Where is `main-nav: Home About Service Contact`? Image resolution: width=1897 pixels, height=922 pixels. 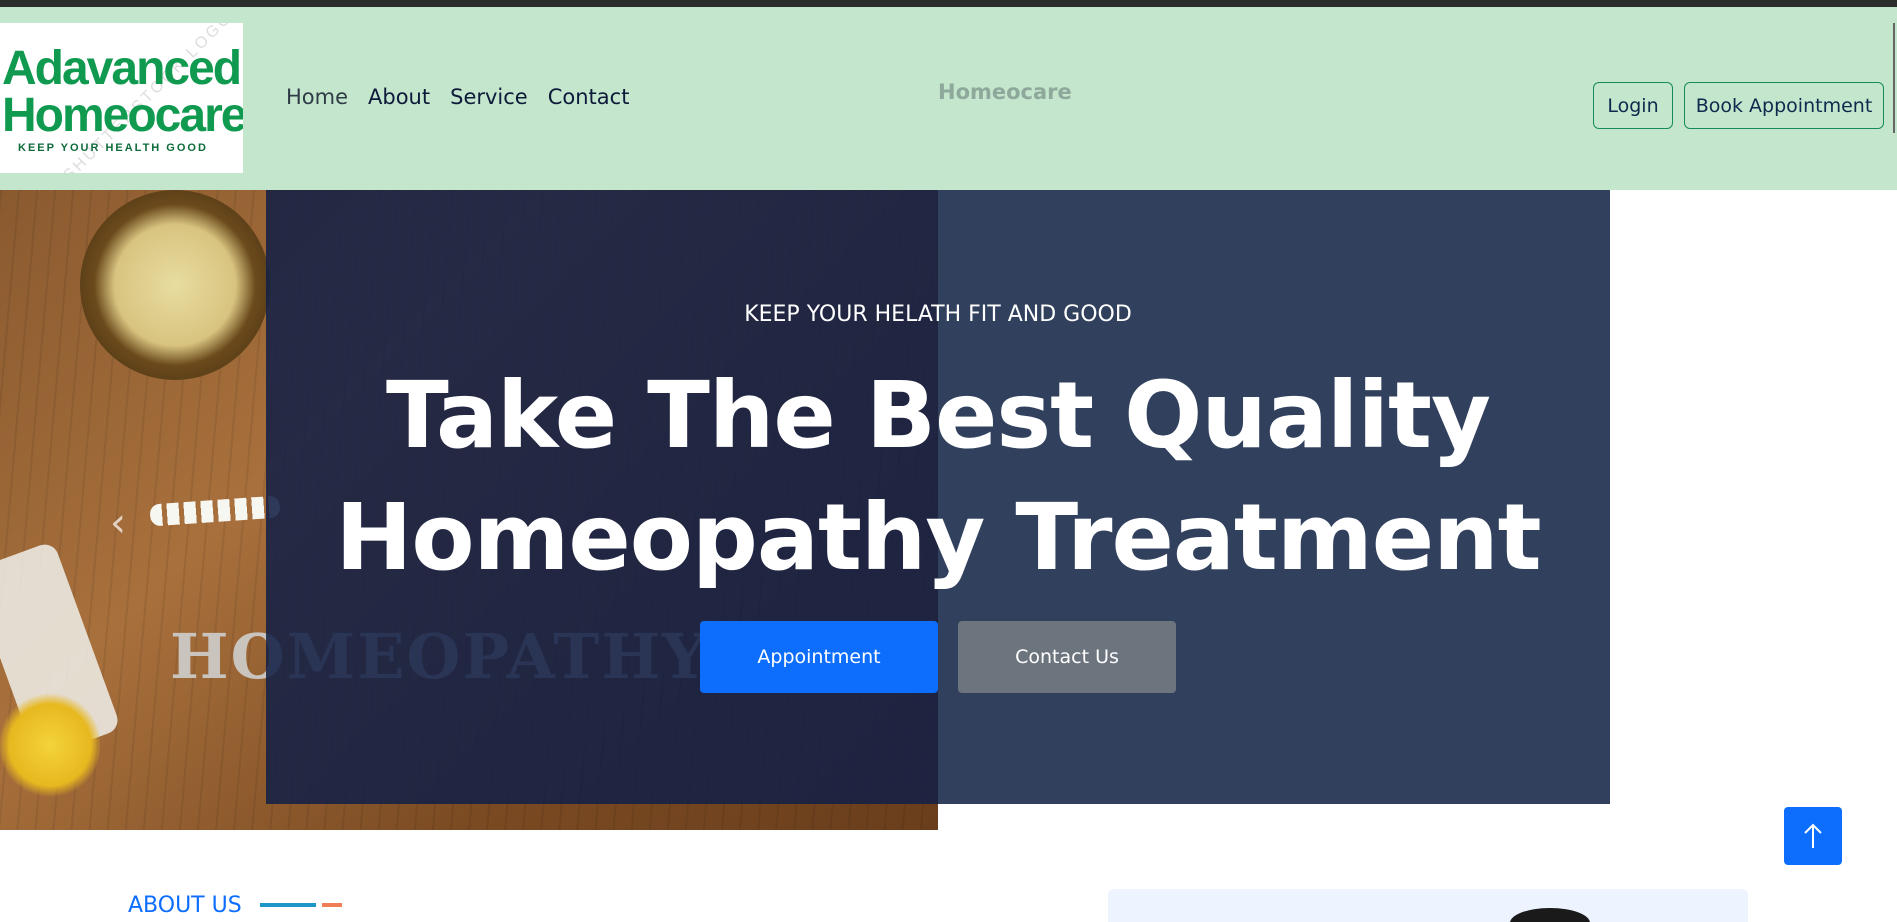
main-nav: Home About Service Contact is located at coordinates (457, 97).